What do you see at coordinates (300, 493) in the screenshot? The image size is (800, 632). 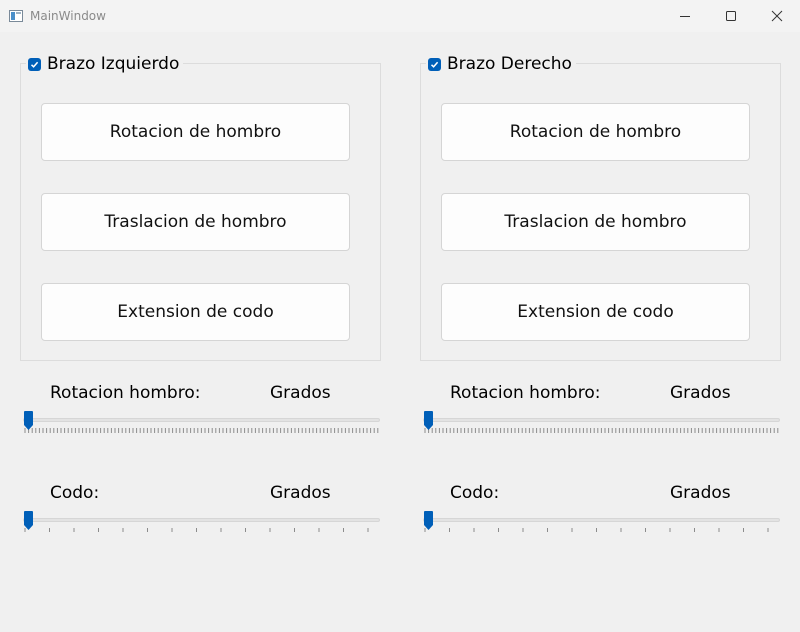 I see `left-elbow-degrees: Grados` at bounding box center [300, 493].